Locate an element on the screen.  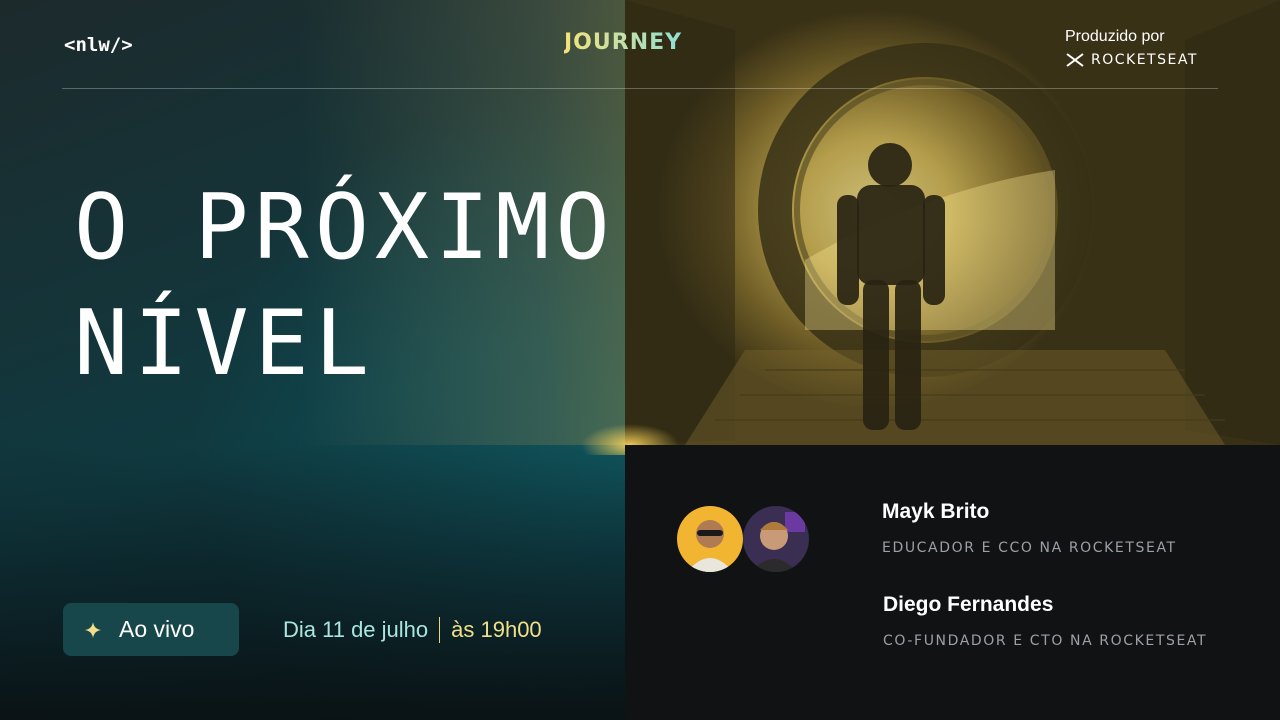
headline-line-1: O PRÓXIMO is located at coordinates (345, 227).